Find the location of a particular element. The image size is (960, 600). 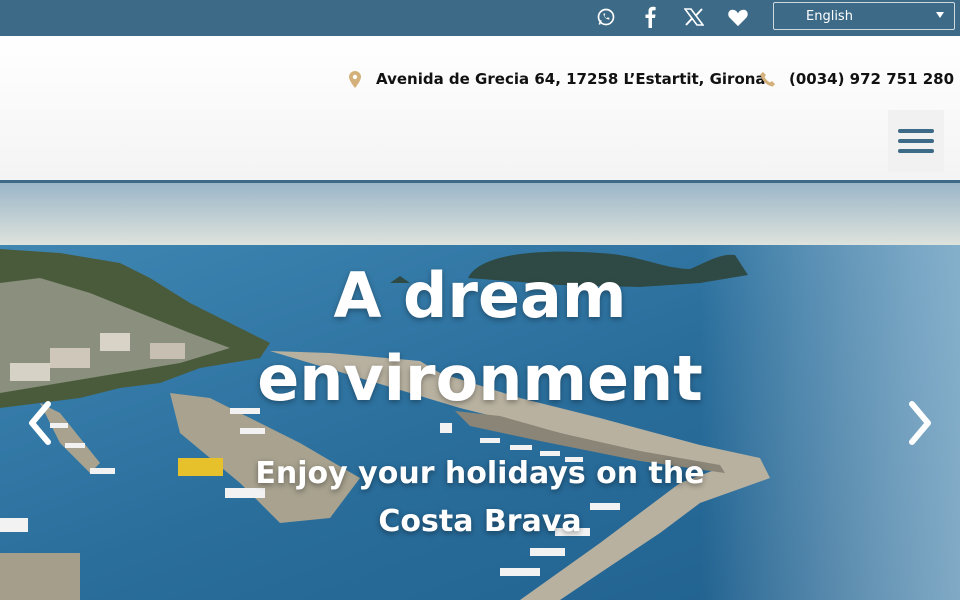

chevron-right-icon is located at coordinates (920, 423).